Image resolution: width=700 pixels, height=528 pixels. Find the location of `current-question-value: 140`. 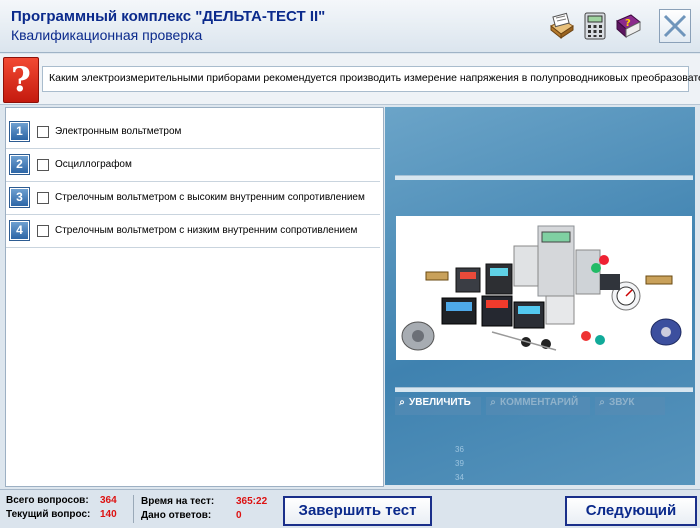

current-question-value: 140 is located at coordinates (108, 514).